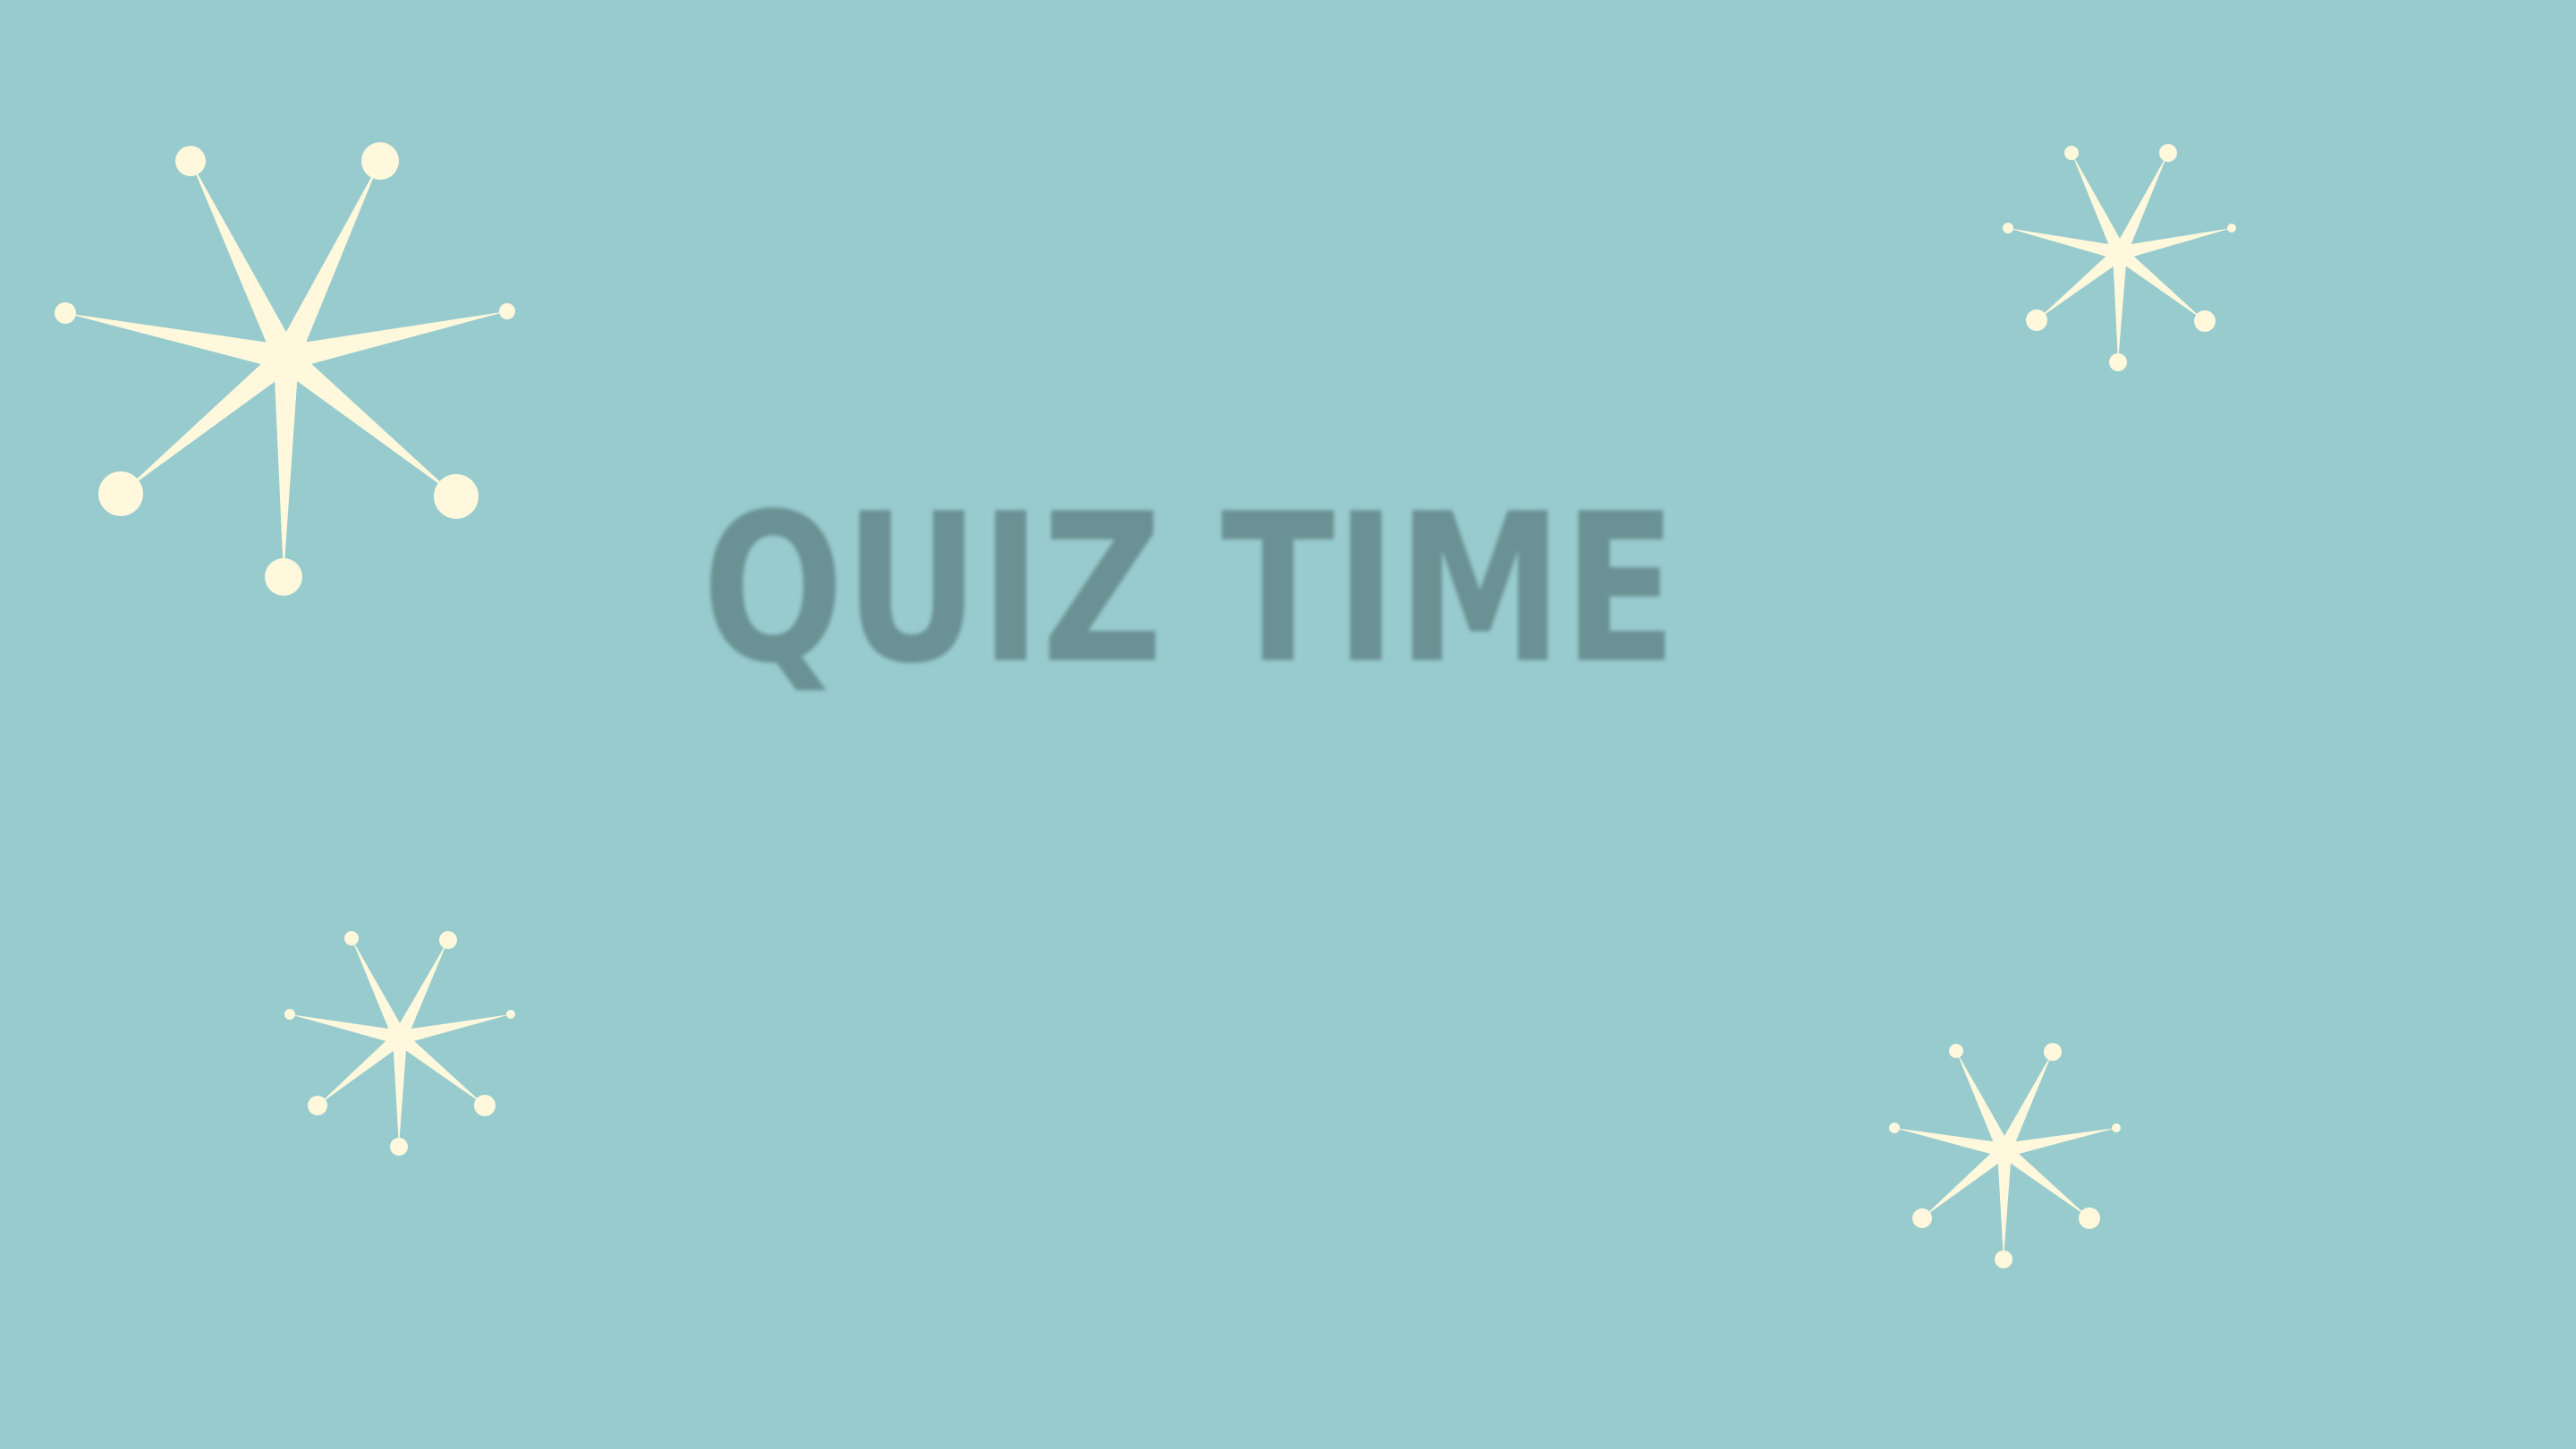 This screenshot has height=1449, width=2576. I want to click on slide-title: QUIZ TIME, so click(1189, 589).